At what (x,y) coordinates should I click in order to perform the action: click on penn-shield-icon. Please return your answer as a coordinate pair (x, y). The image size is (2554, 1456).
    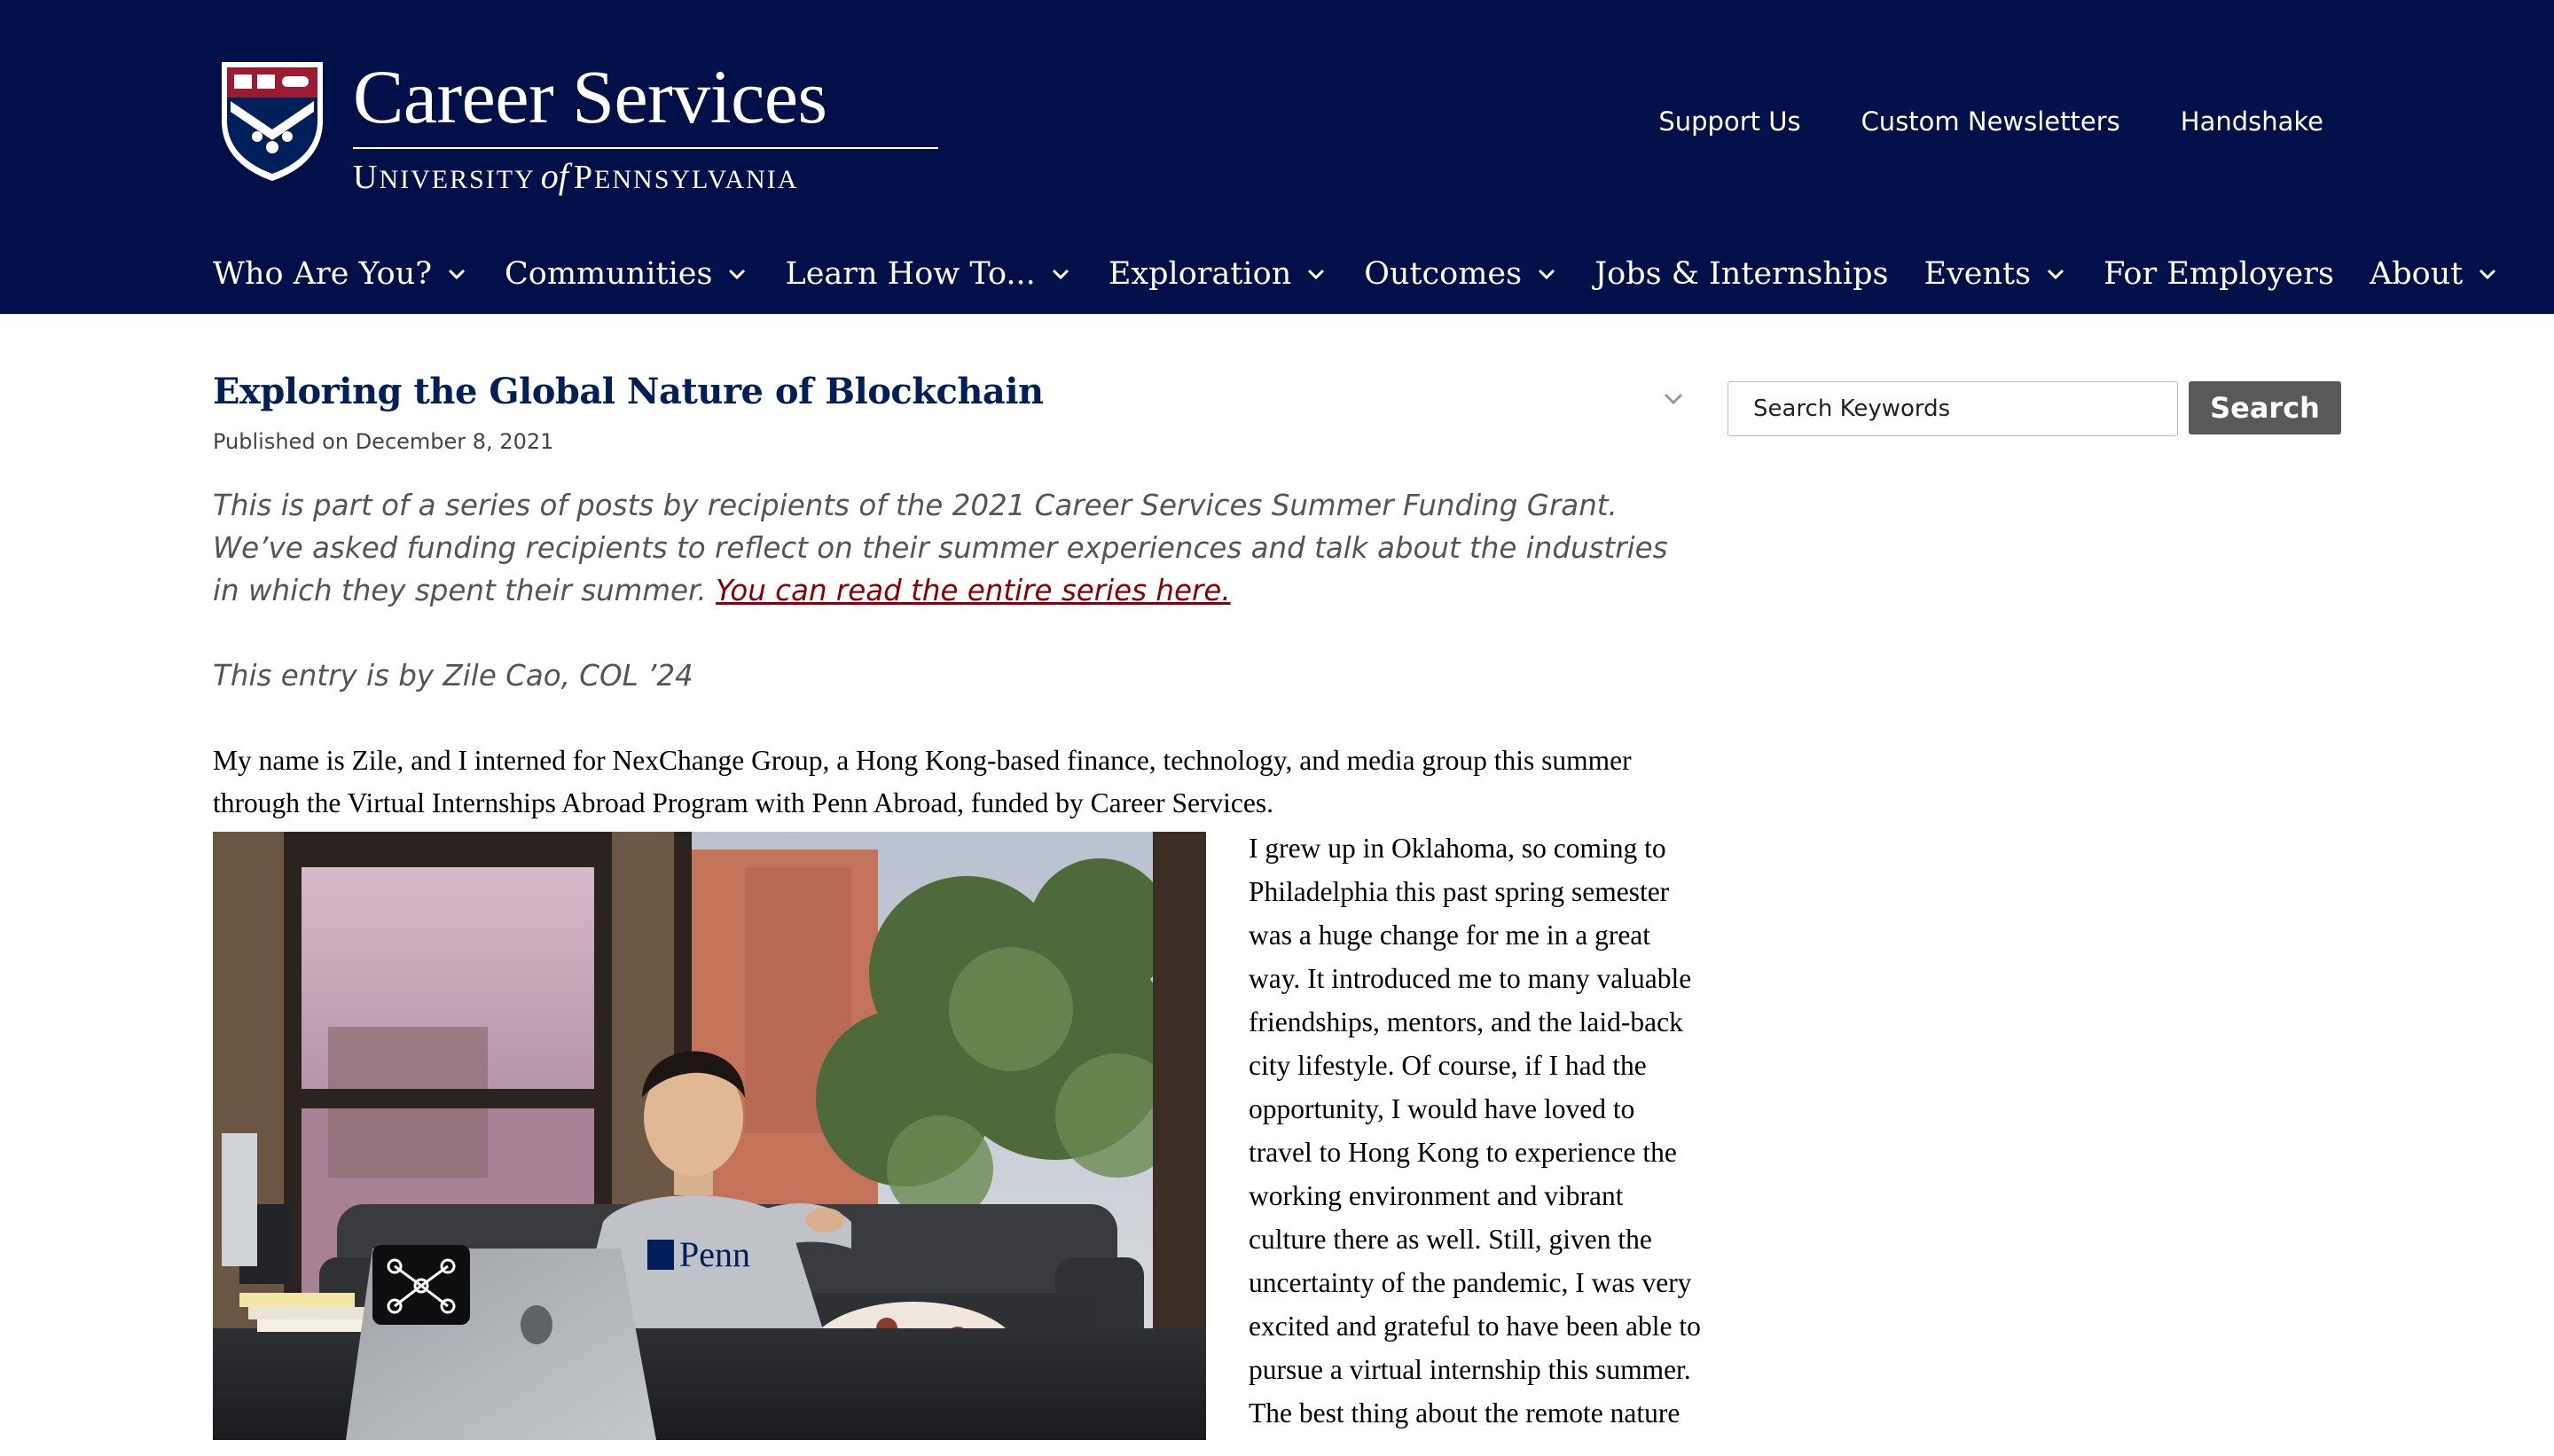
    Looking at the image, I should click on (272, 121).